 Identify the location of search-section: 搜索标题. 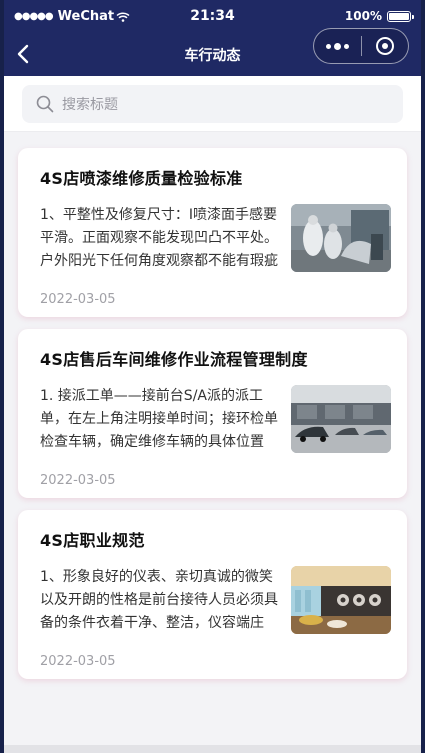
(212, 104).